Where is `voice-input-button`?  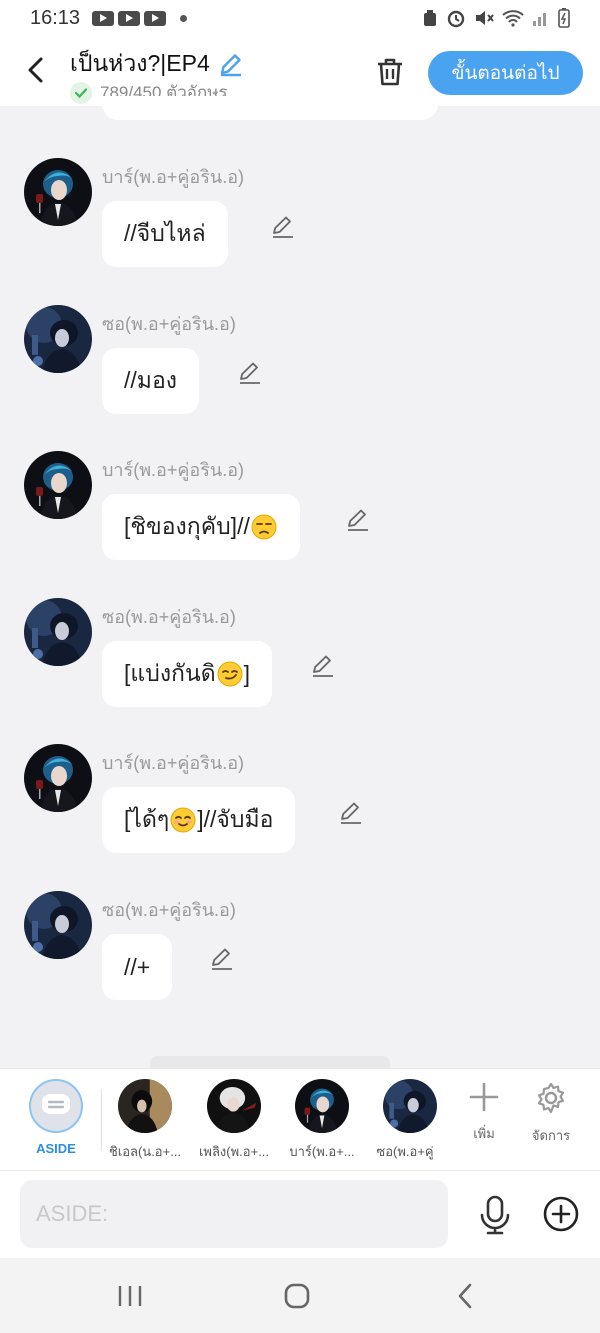 voice-input-button is located at coordinates (495, 1215).